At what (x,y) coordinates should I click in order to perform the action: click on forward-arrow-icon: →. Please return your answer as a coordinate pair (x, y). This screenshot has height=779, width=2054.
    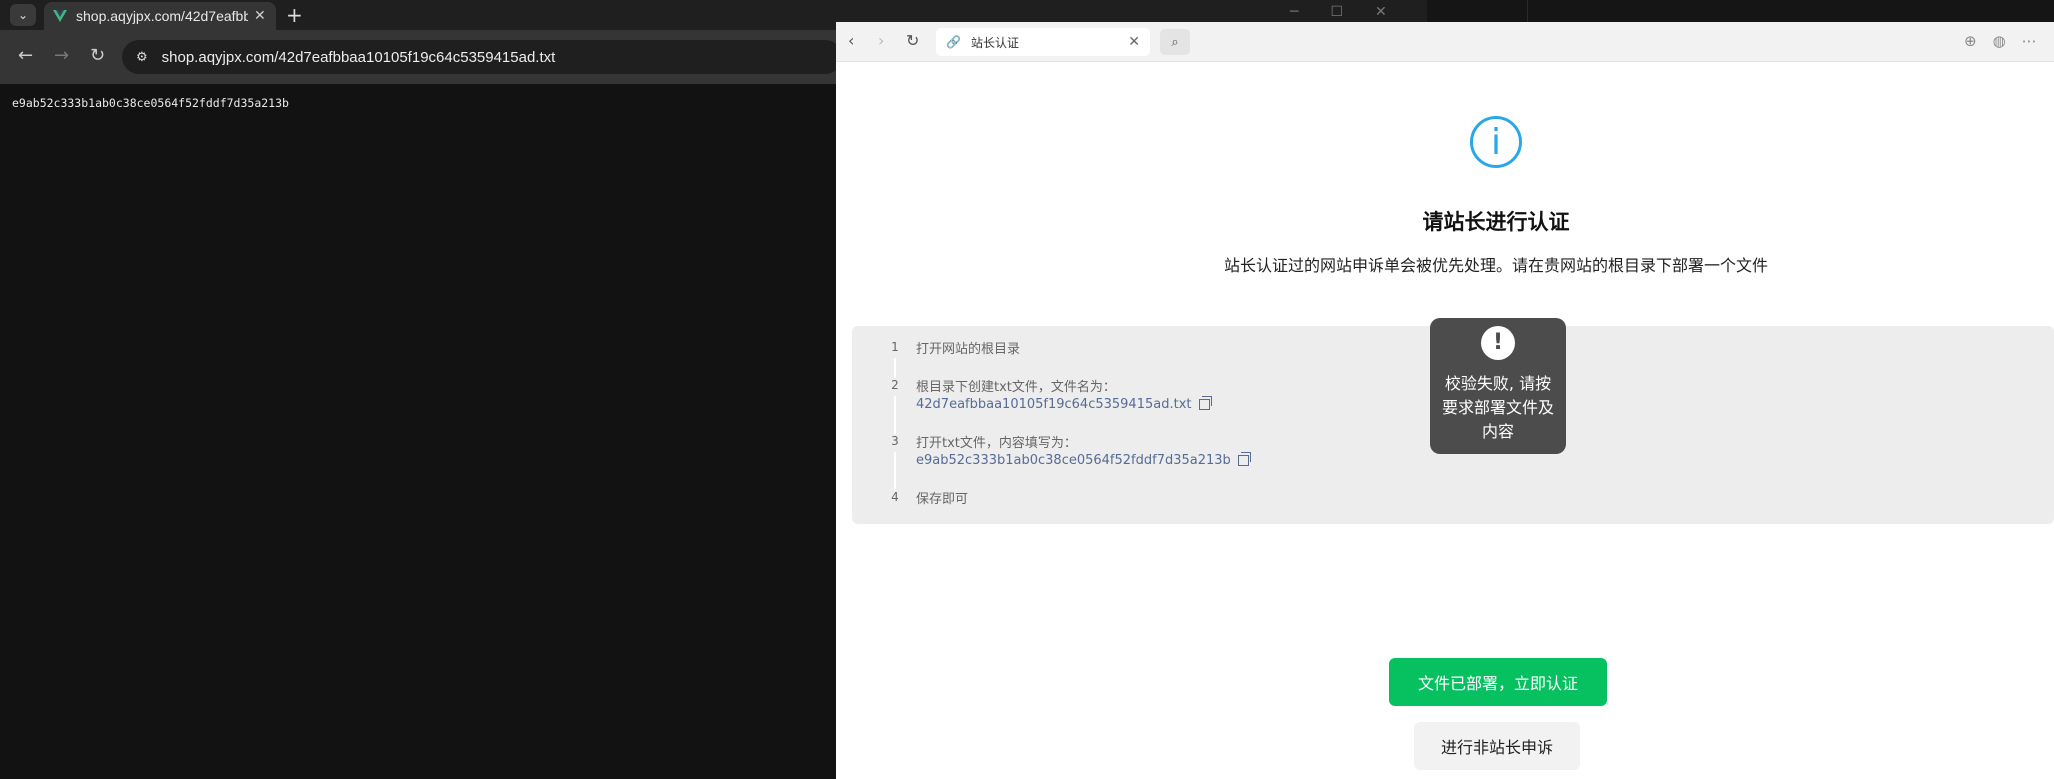
    Looking at the image, I should click on (61, 56).